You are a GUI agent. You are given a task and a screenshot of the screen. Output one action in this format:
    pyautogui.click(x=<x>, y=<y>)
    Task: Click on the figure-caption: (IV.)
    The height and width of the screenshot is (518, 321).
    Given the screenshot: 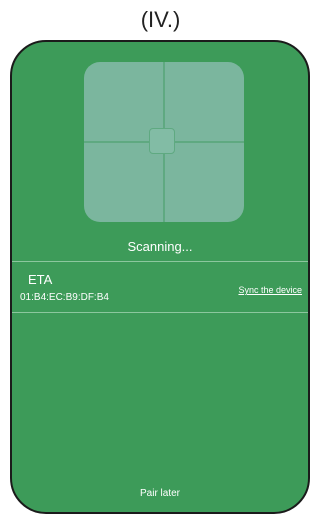 What is the action you would take?
    pyautogui.click(x=160, y=19)
    